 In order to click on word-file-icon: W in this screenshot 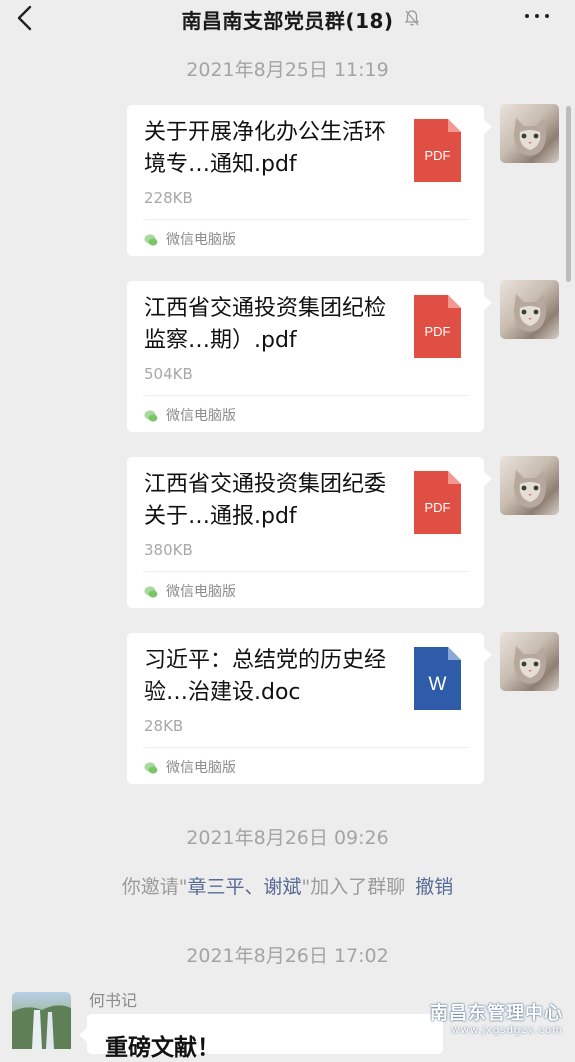, I will do `click(437, 678)`.